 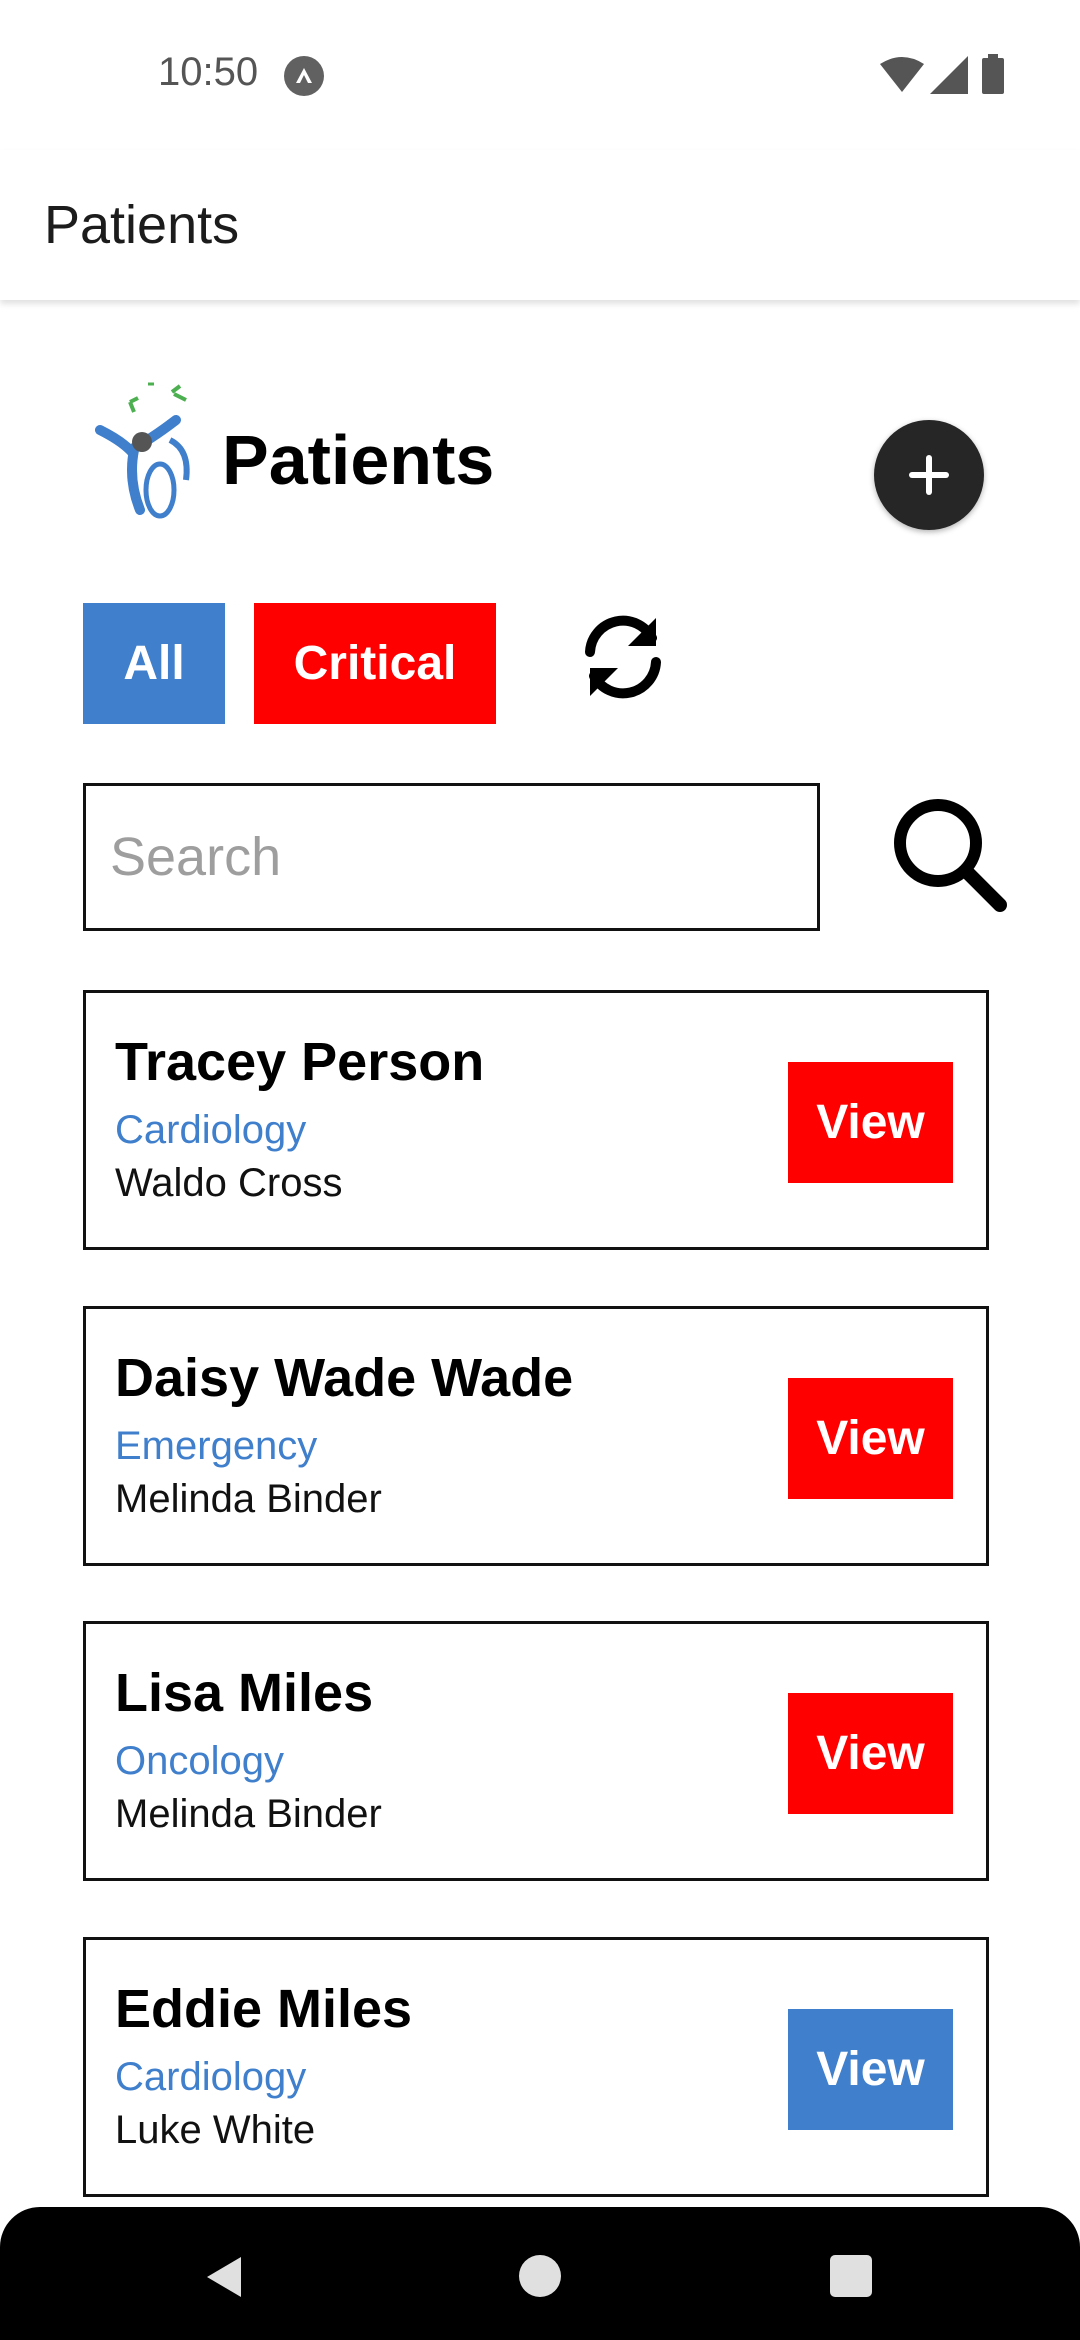 I want to click on system-nav-bar, so click(x=540, y=2273).